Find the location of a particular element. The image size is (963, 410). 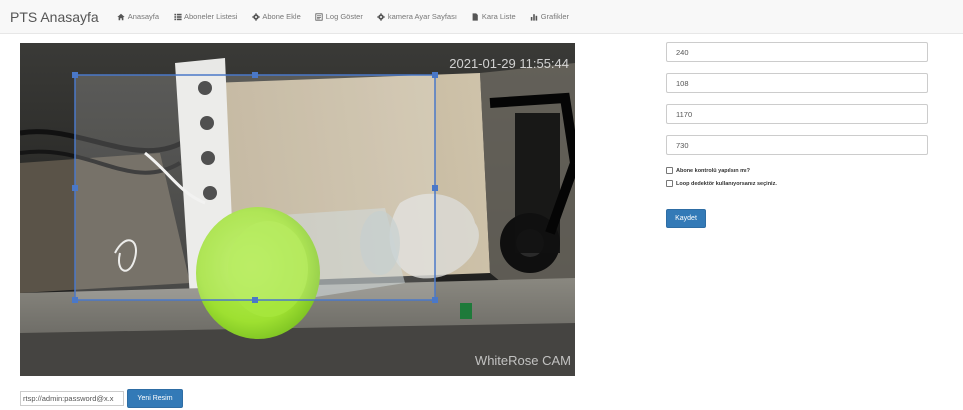

list-icon is located at coordinates (177, 16).